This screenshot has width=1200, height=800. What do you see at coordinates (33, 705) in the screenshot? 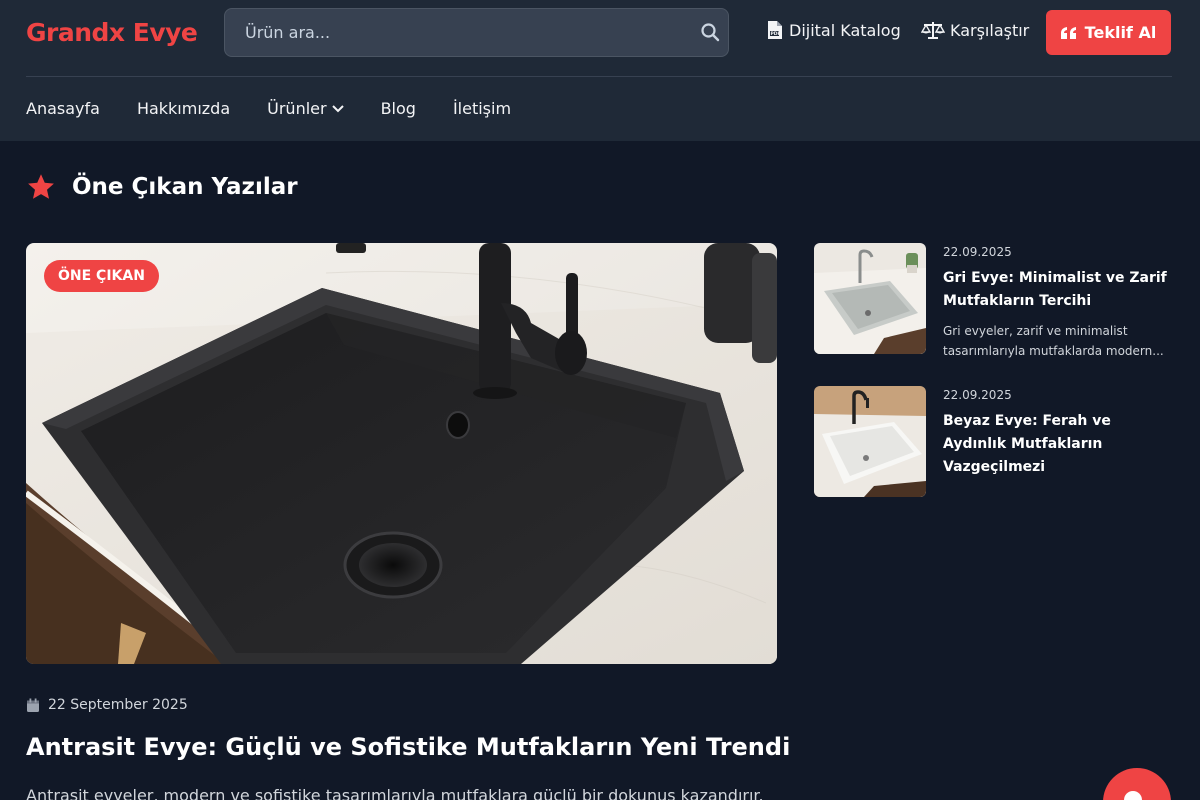
I see `calendar-icon` at bounding box center [33, 705].